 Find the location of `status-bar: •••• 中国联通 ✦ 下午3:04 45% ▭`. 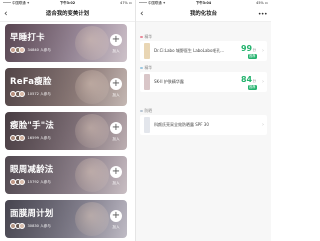

status-bar: •••• 中国联通 ✦ 下午3:04 45% ▭ is located at coordinates (203, 3).